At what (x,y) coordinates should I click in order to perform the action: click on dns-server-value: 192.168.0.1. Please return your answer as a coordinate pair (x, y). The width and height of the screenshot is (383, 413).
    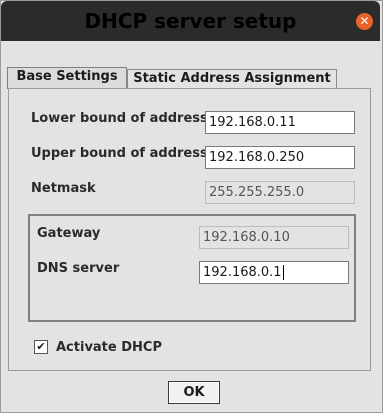
    Looking at the image, I should click on (242, 272).